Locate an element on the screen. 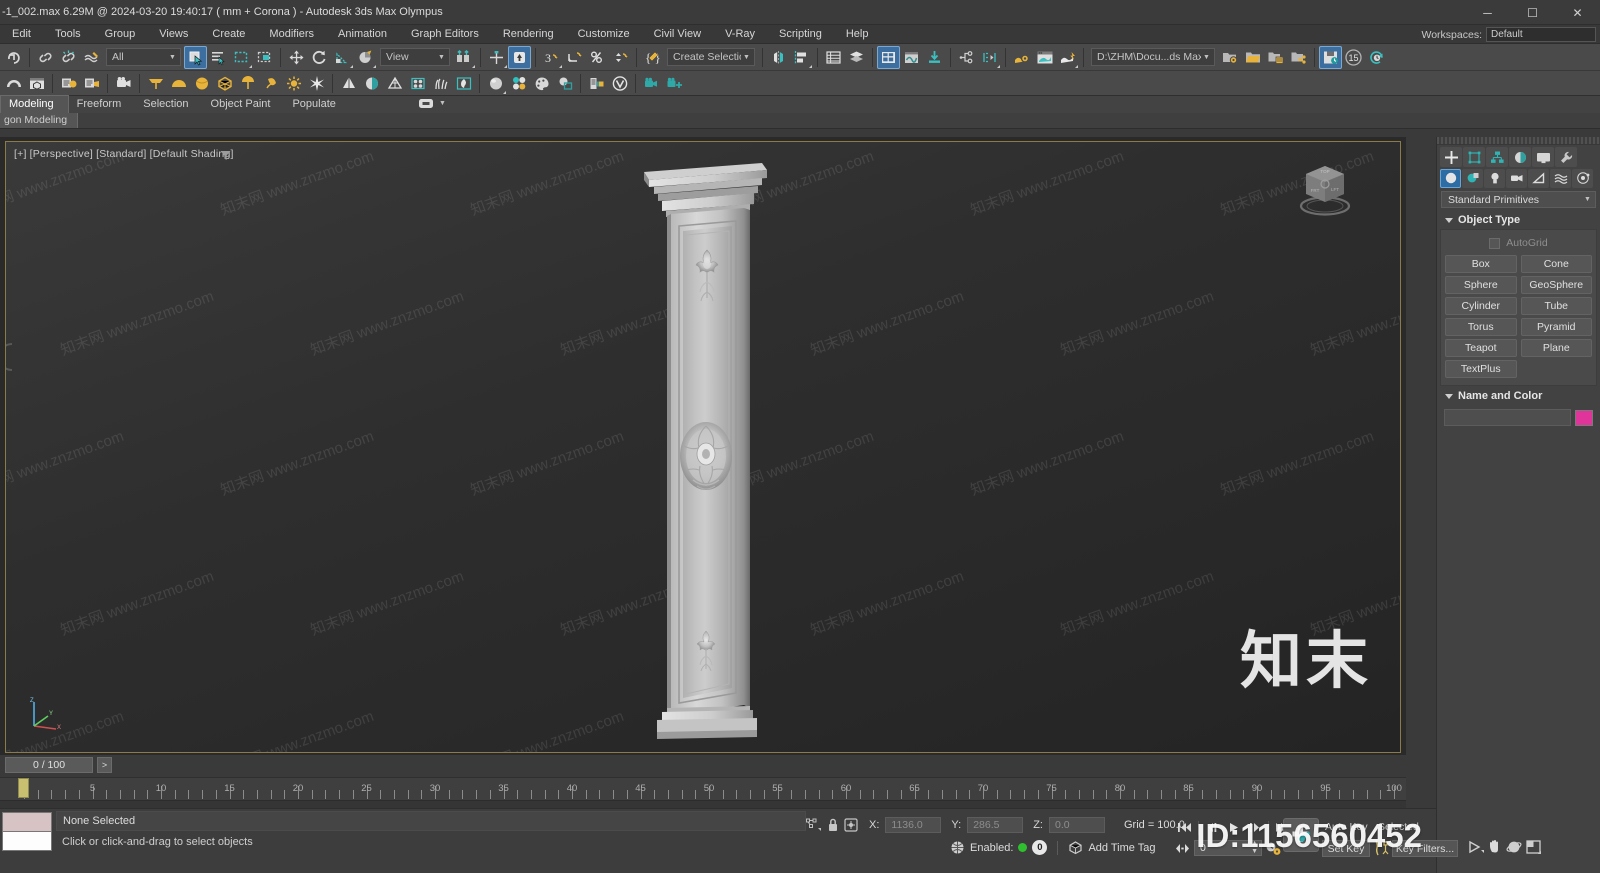 The height and width of the screenshot is (873, 1600). spacewarps-cat is located at coordinates (1560, 178).